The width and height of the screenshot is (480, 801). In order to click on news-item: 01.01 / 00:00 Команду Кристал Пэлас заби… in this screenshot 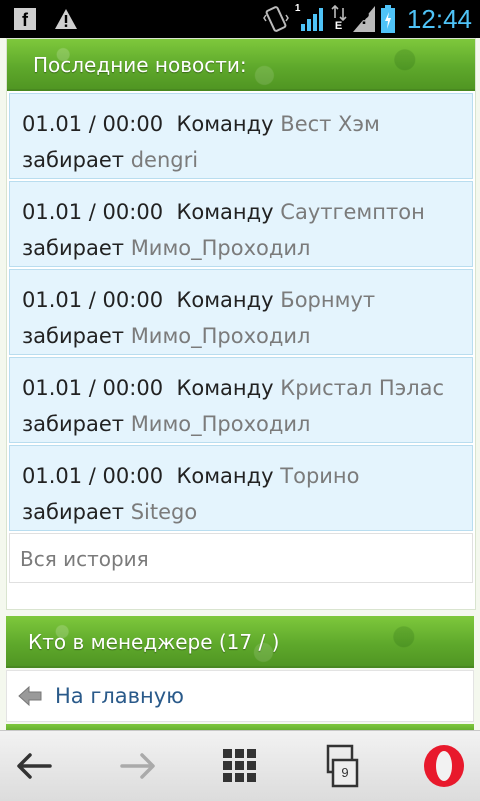, I will do `click(241, 400)`.